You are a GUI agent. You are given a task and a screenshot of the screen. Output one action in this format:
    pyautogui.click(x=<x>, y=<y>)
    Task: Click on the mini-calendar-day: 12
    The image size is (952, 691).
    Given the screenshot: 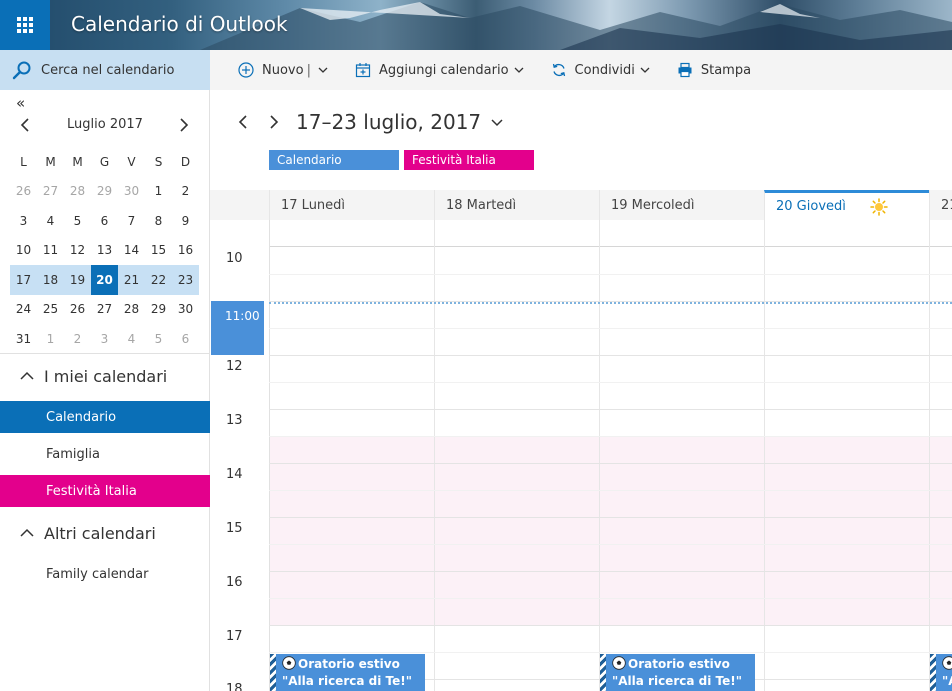 What is the action you would take?
    pyautogui.click(x=77, y=251)
    